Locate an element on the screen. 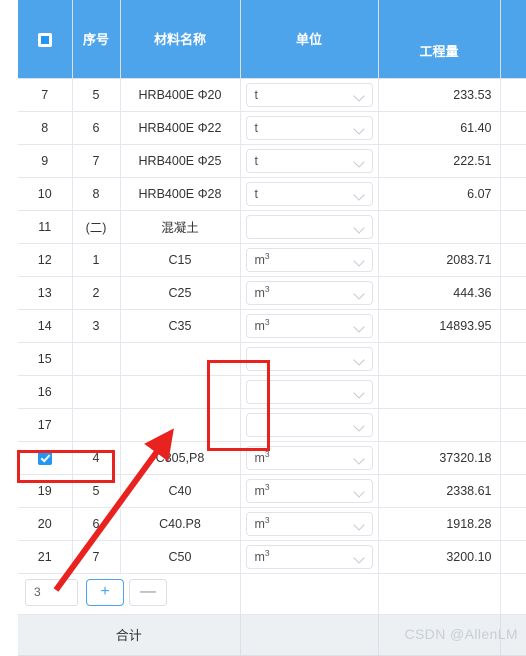  row-material-name-cell: HRB400E Φ25 is located at coordinates (180, 161).